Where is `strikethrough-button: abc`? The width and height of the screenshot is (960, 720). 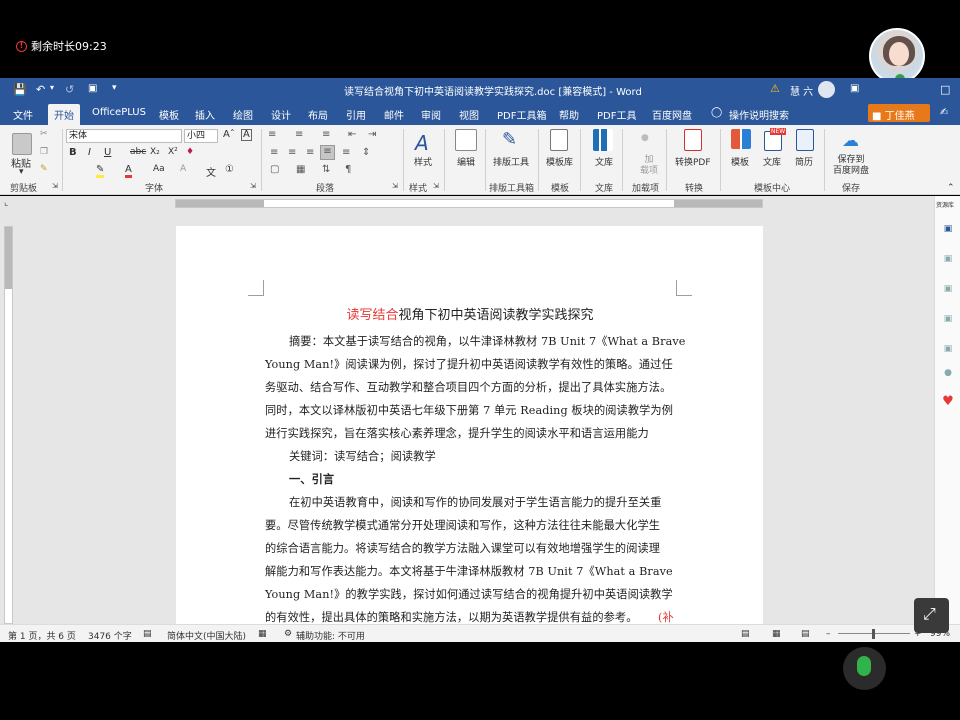 strikethrough-button: abc is located at coordinates (138, 152).